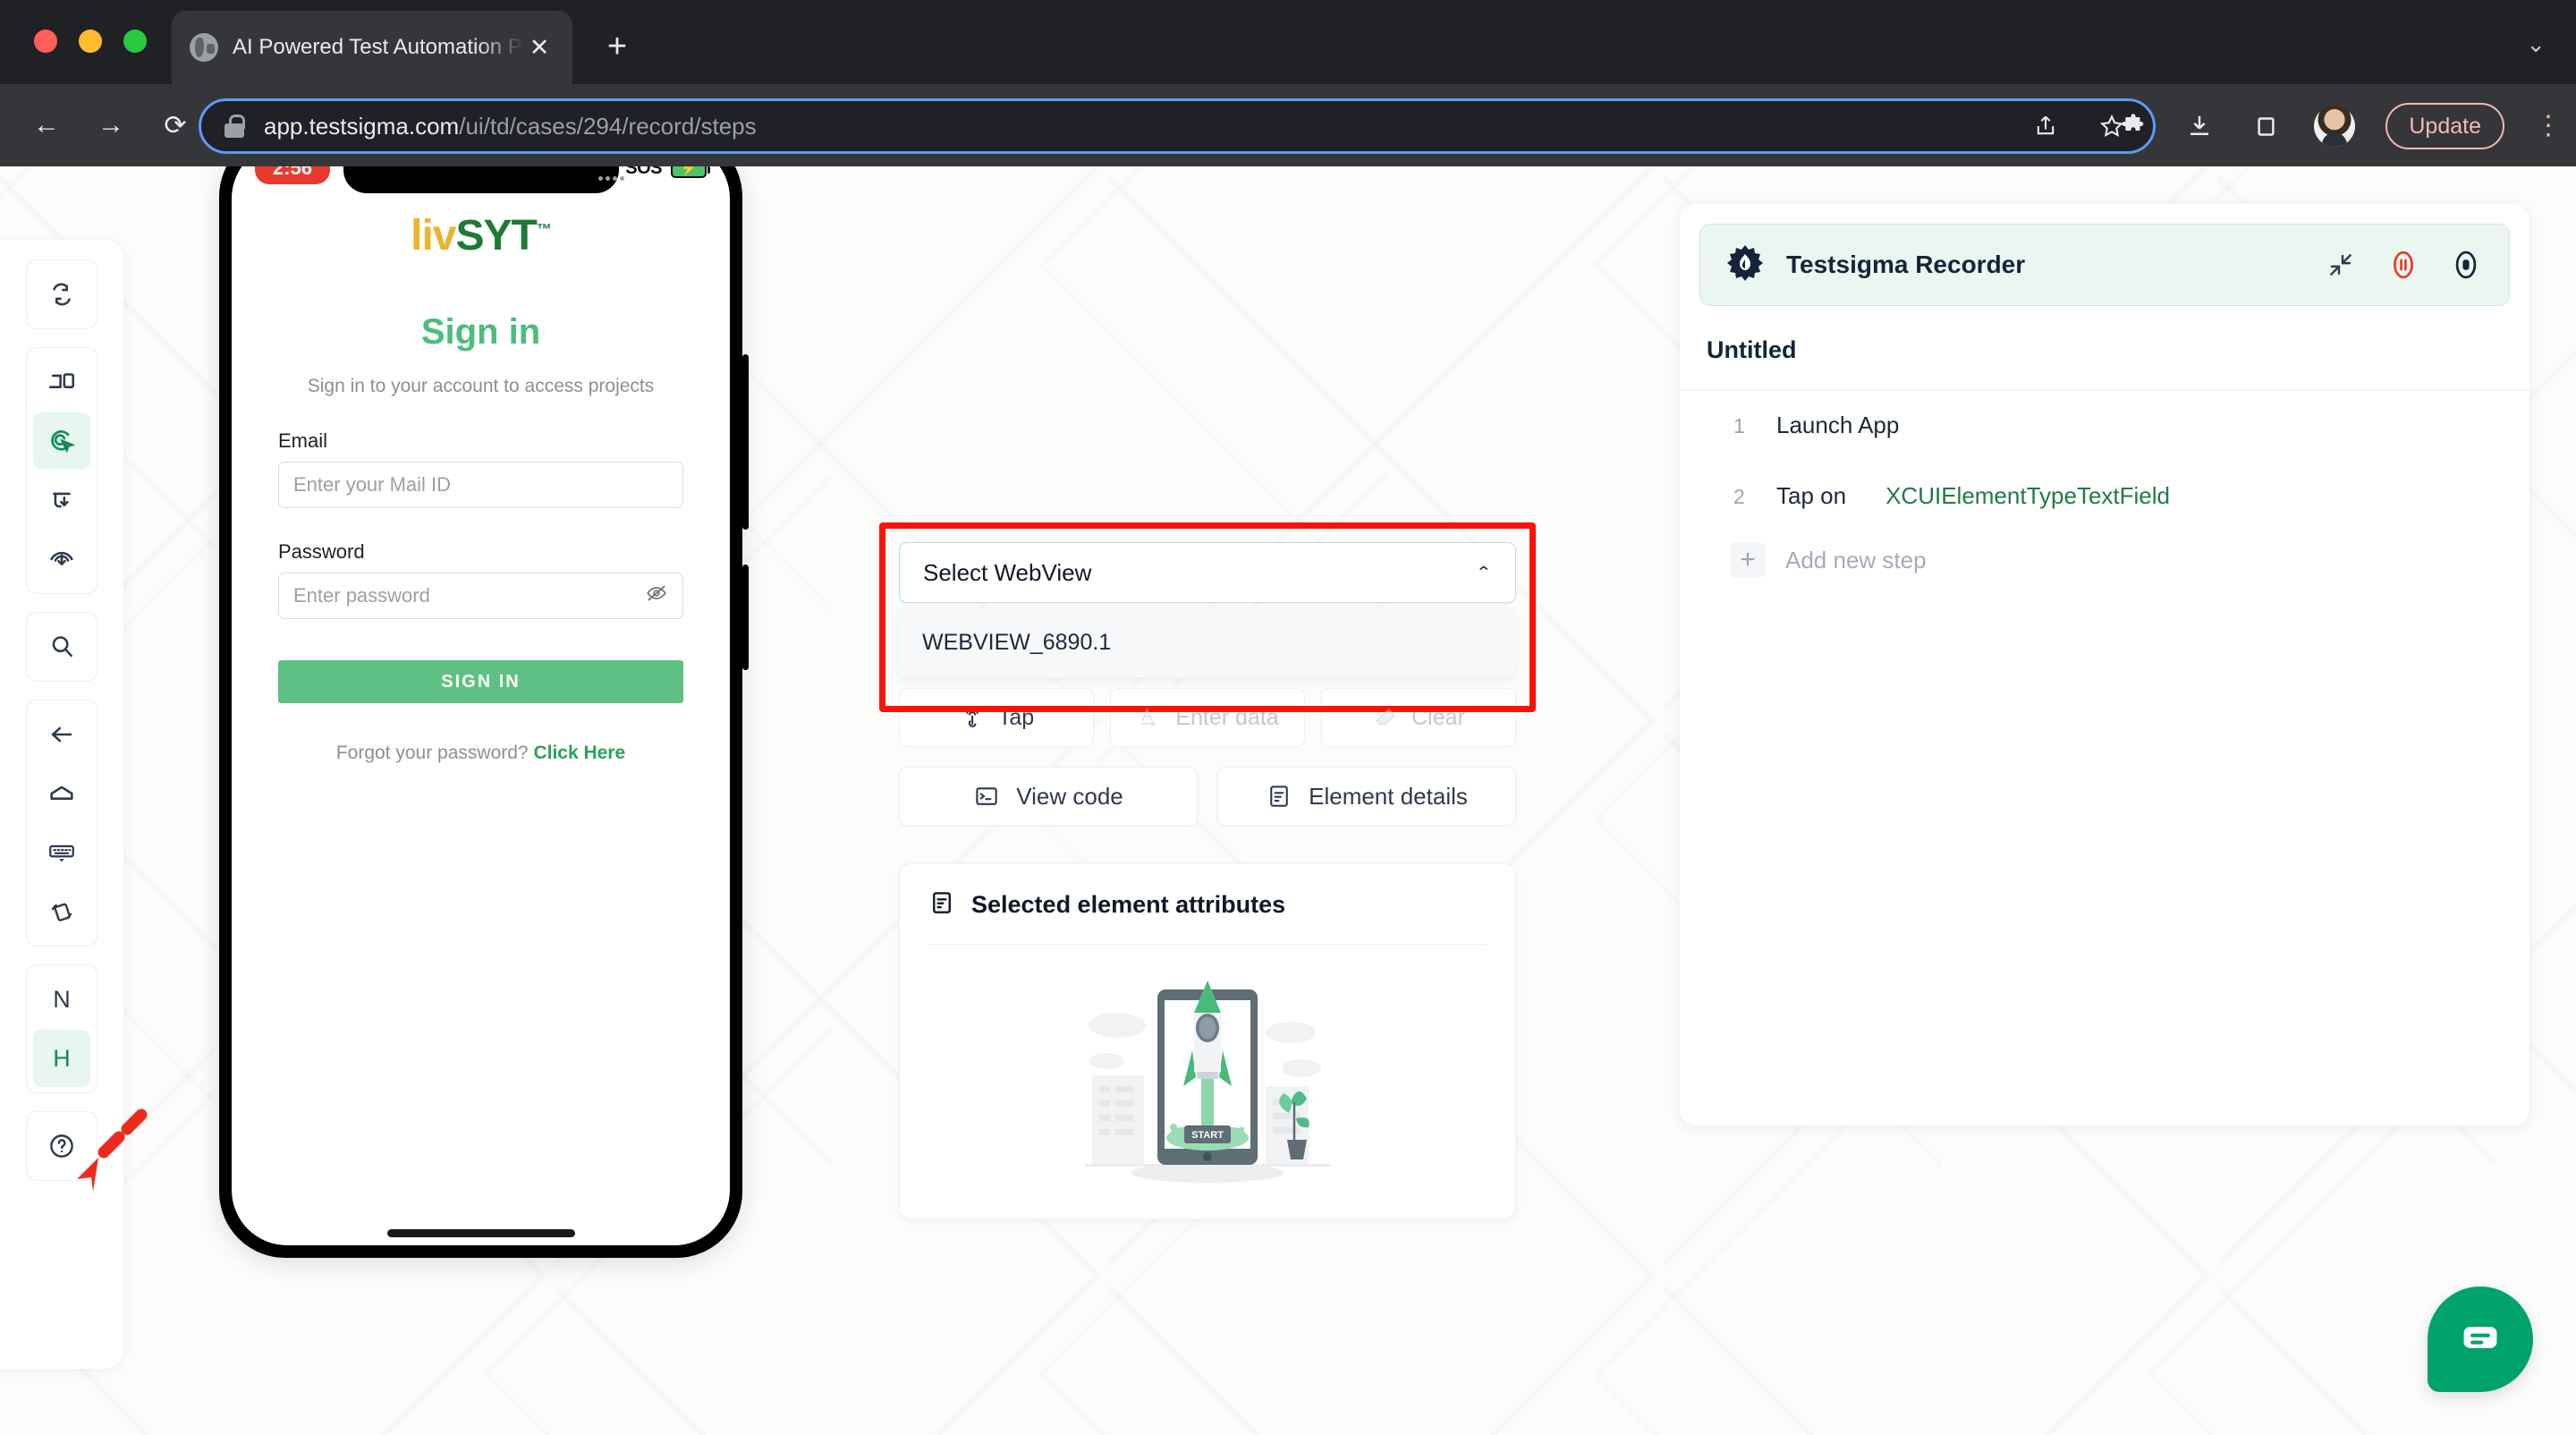  What do you see at coordinates (61, 852) in the screenshot?
I see `sidebar-item-keyboard` at bounding box center [61, 852].